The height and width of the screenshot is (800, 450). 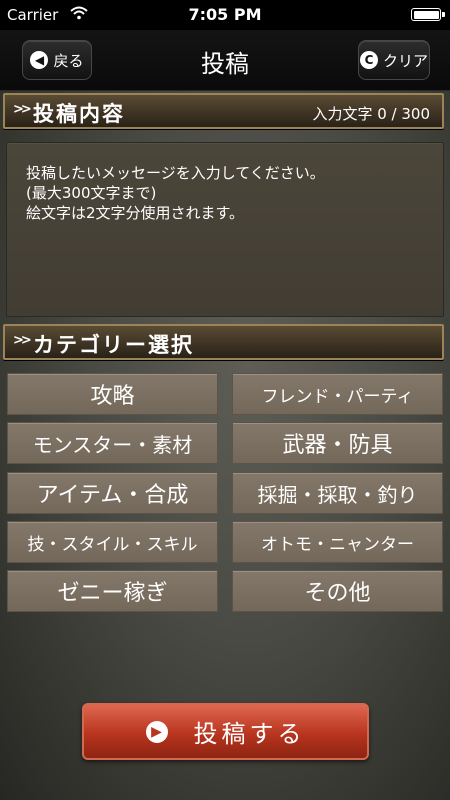 I want to click on category-button-monster-material: モンスター・素材, so click(x=112, y=443).